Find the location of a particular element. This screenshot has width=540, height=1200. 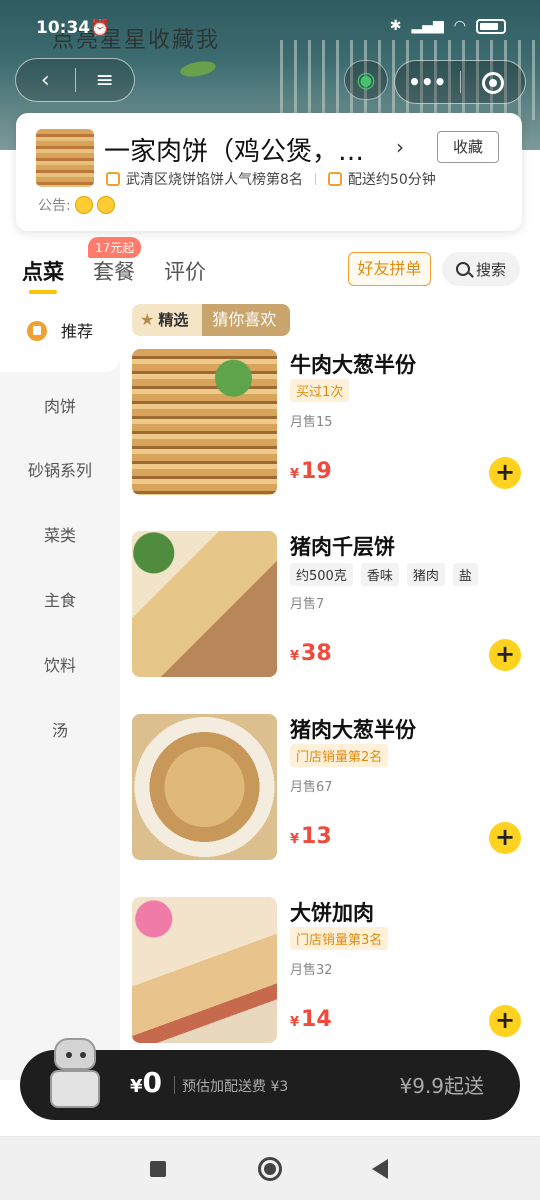

search-label: 搜索 is located at coordinates (490, 269).